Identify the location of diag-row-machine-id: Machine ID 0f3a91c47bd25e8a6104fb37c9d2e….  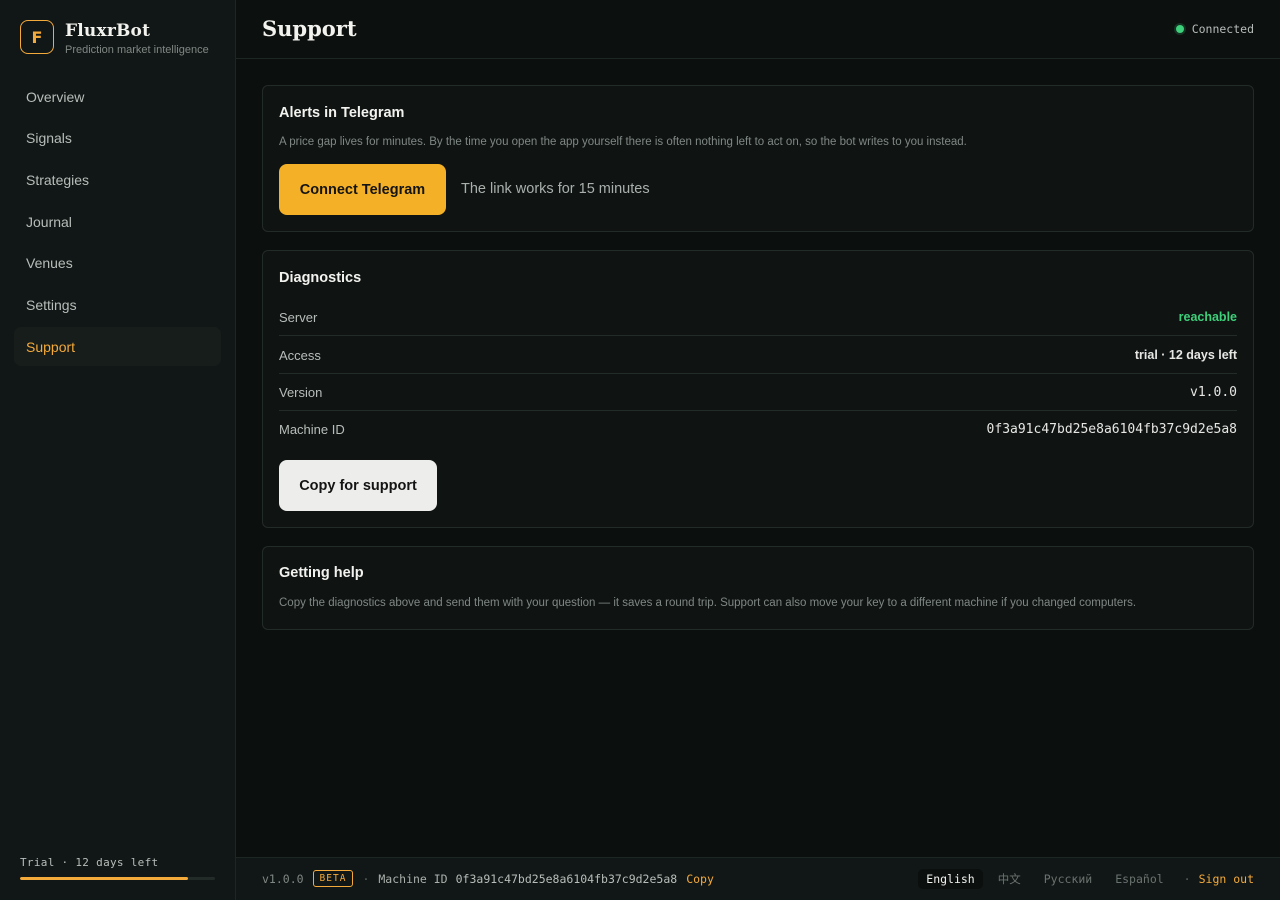
(758, 429).